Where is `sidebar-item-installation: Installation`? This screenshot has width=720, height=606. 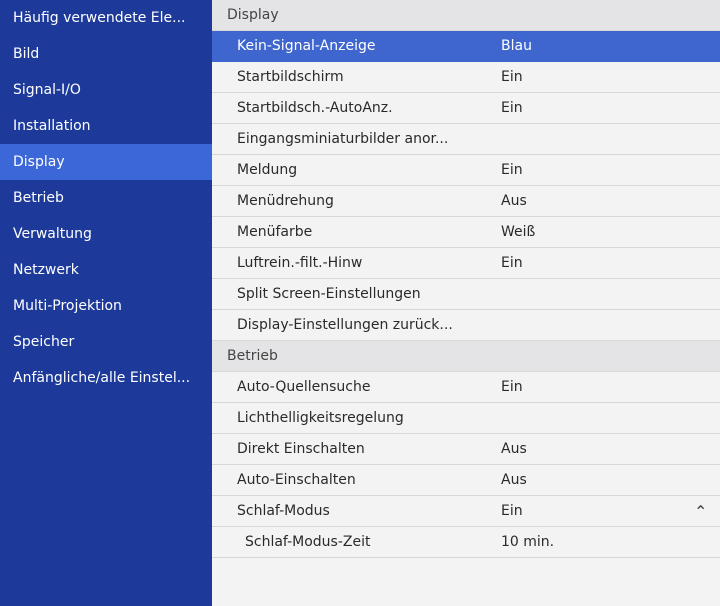 sidebar-item-installation: Installation is located at coordinates (106, 126).